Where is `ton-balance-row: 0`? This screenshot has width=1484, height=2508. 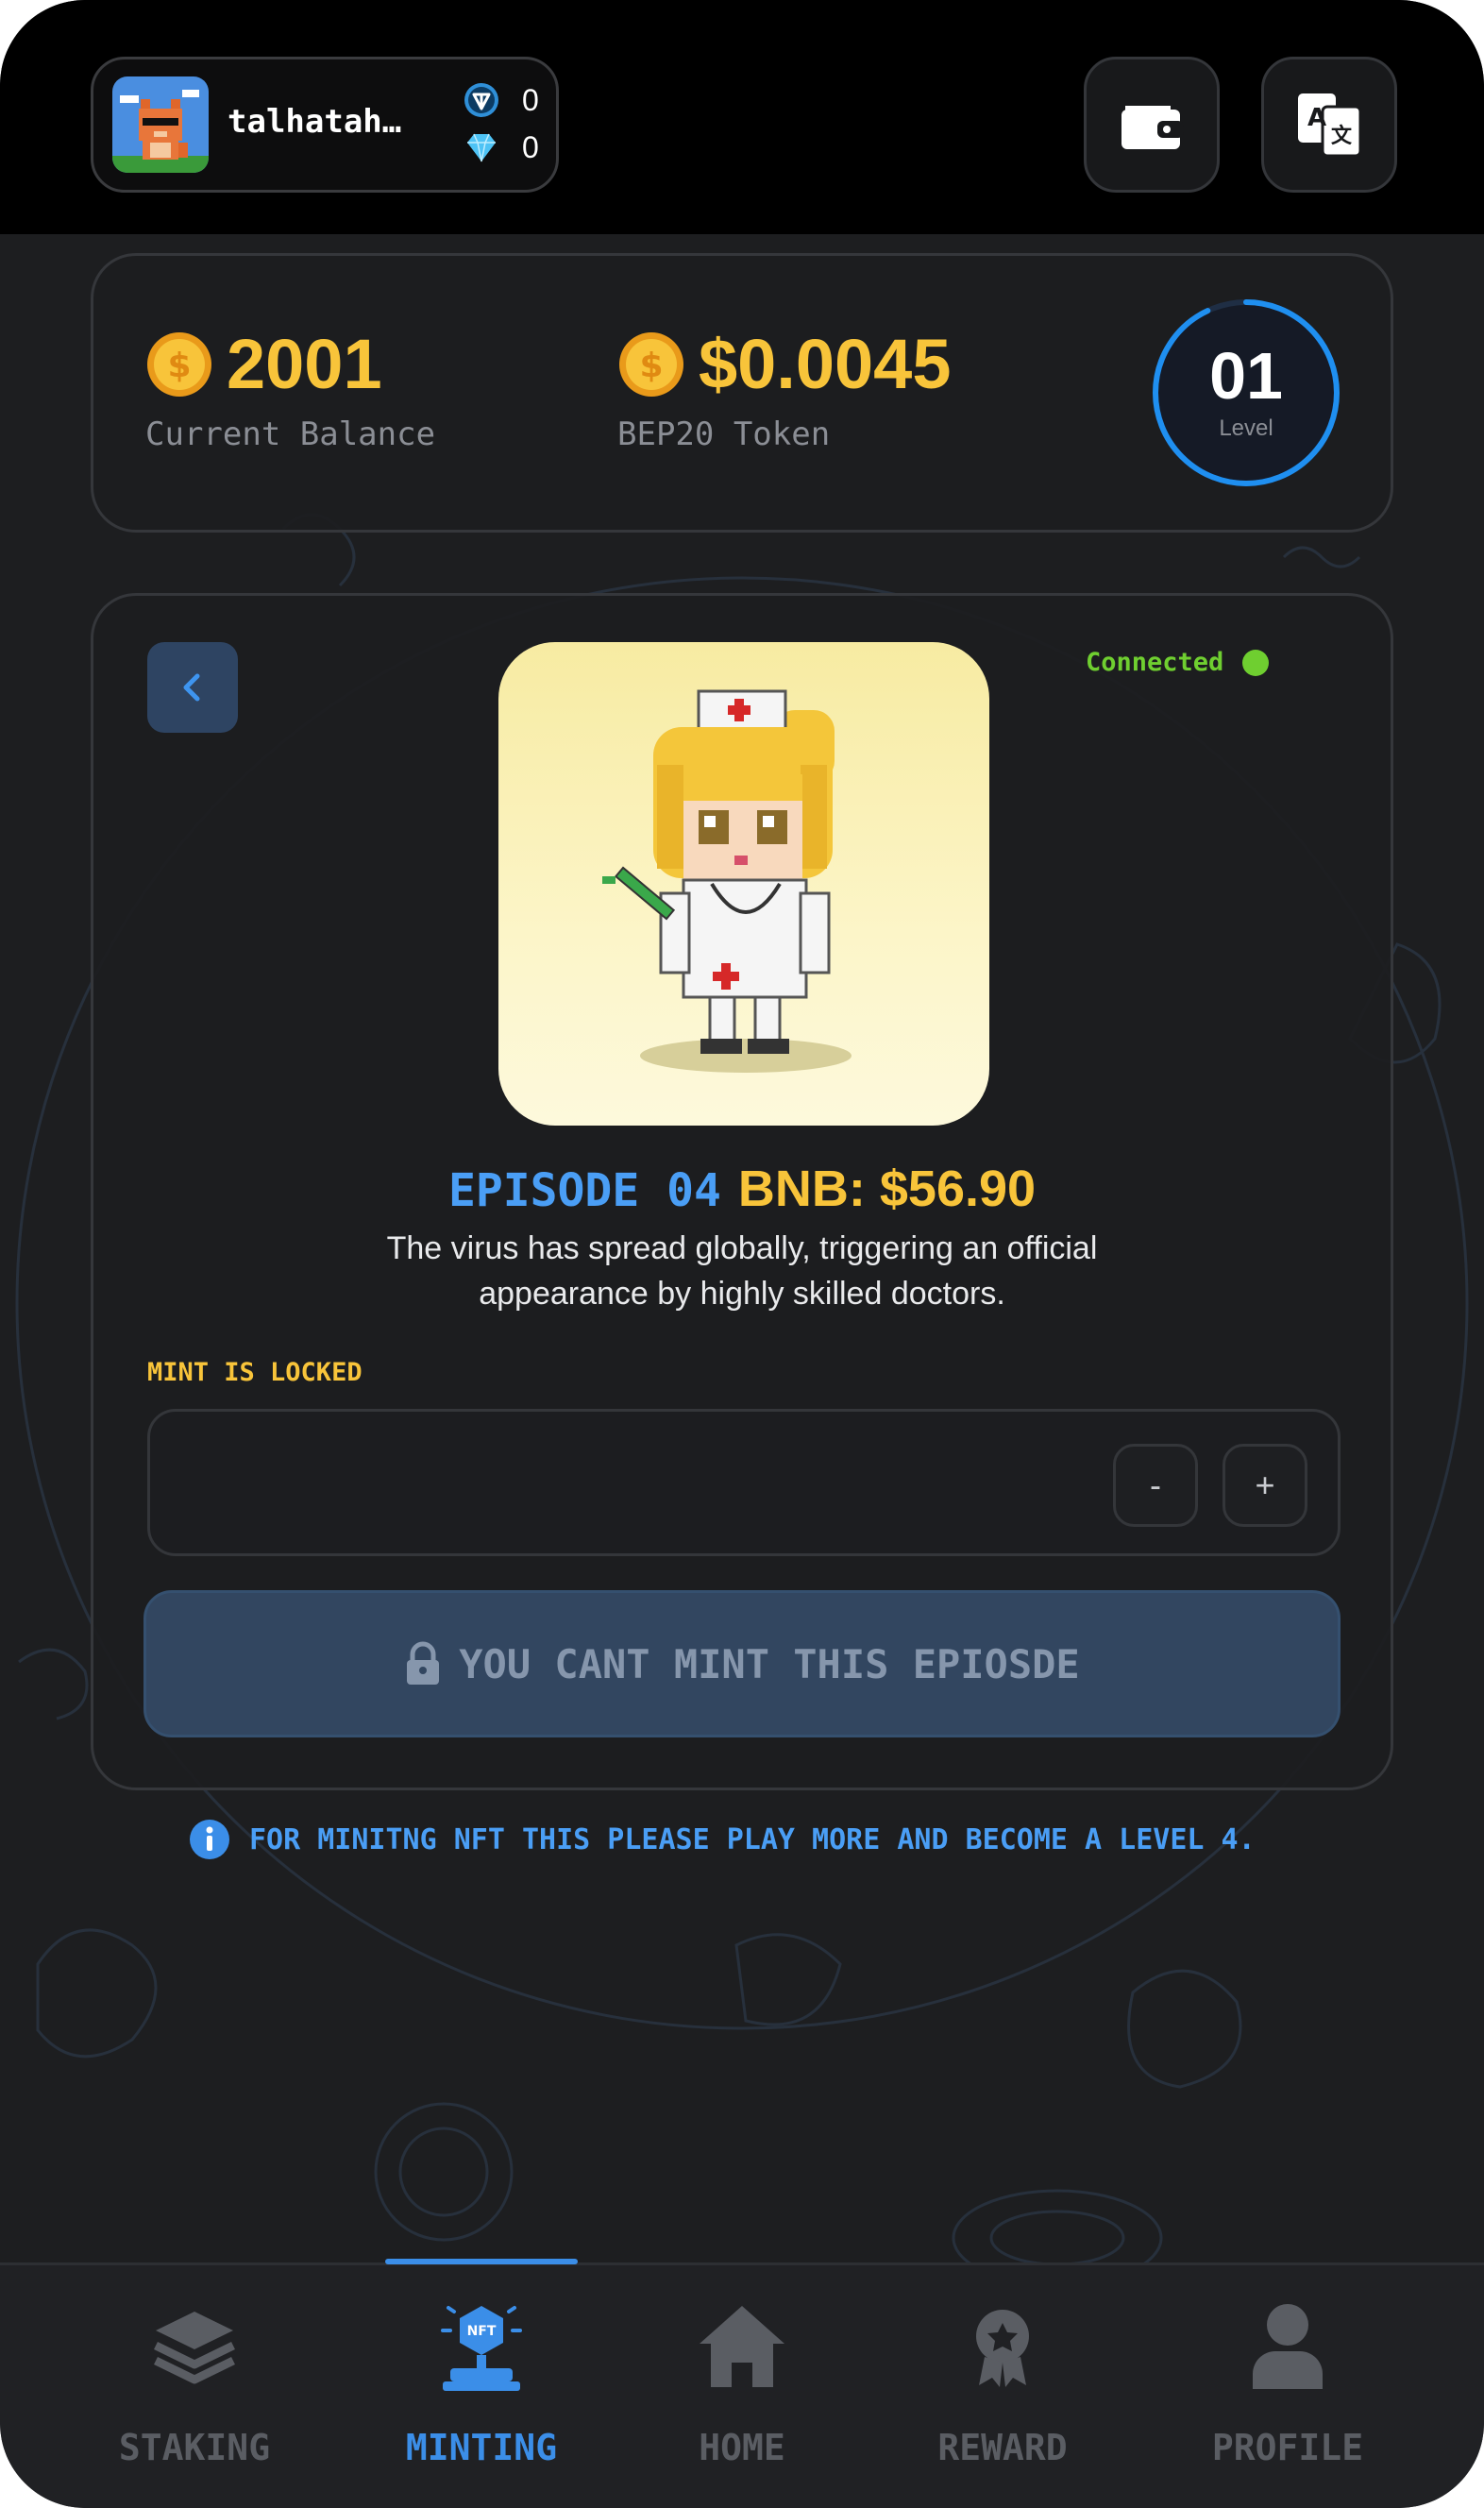 ton-balance-row: 0 is located at coordinates (501, 100).